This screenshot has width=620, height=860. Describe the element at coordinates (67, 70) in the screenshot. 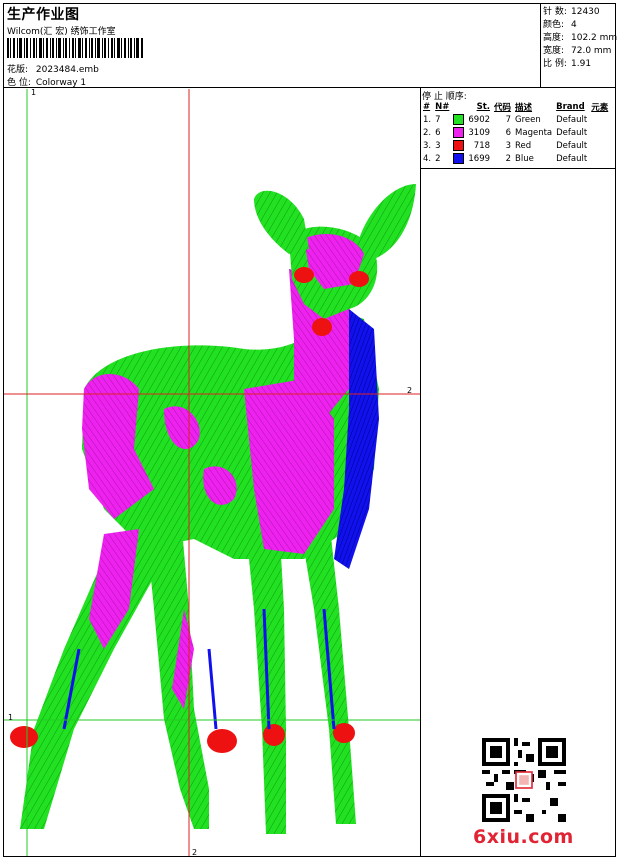

I see `design-file-value: 2023484.emb` at that location.